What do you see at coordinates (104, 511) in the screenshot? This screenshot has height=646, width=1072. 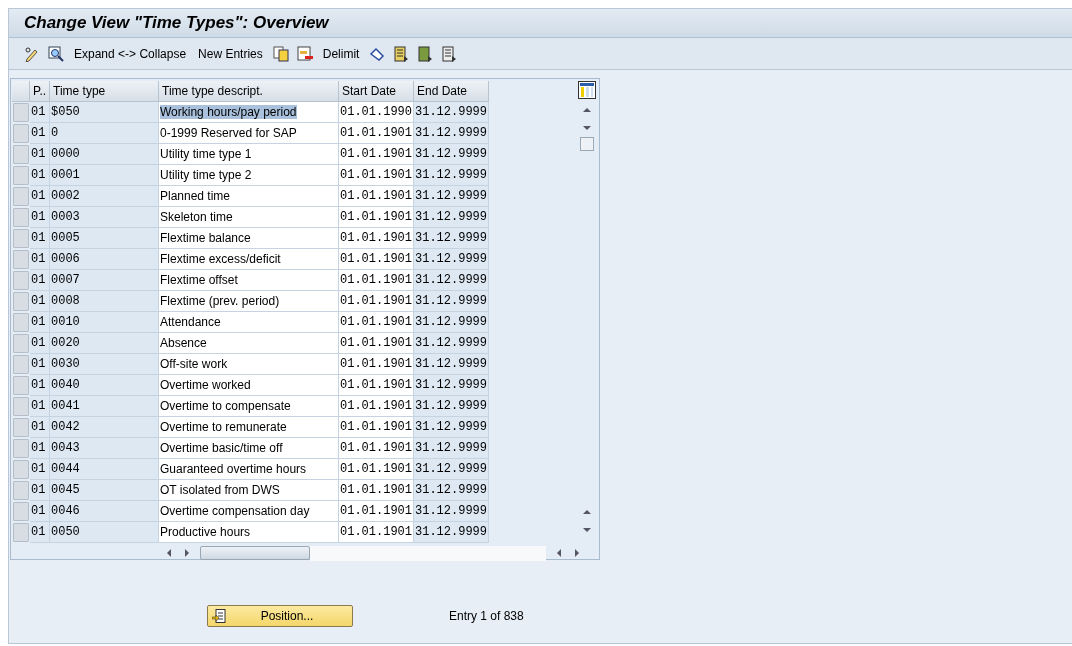 I see `table-cell: 0046` at bounding box center [104, 511].